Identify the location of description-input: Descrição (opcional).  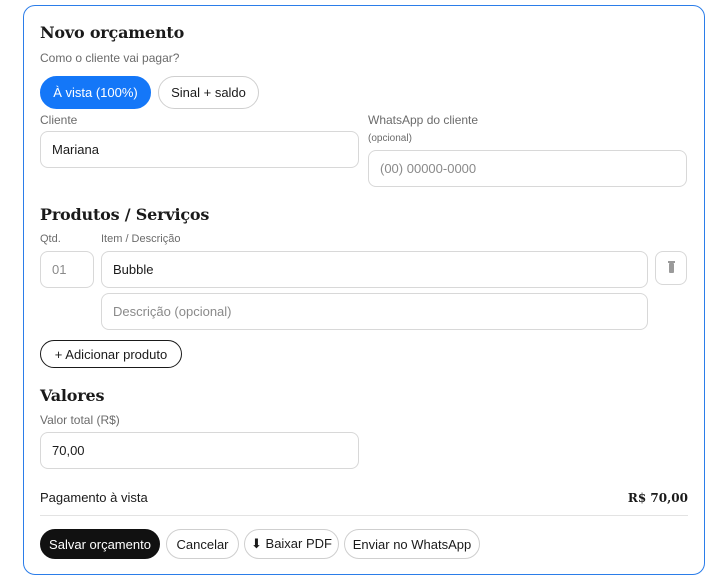
(374, 311).